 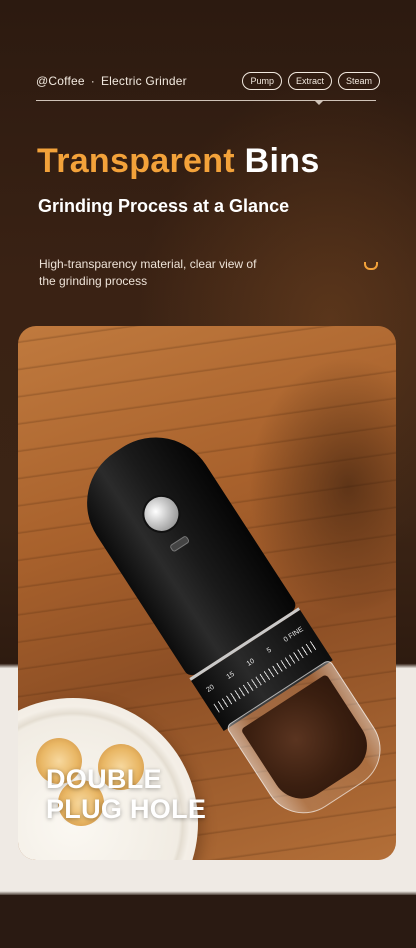 What do you see at coordinates (293, 635) in the screenshot?
I see `scale-label: 0 FINE` at bounding box center [293, 635].